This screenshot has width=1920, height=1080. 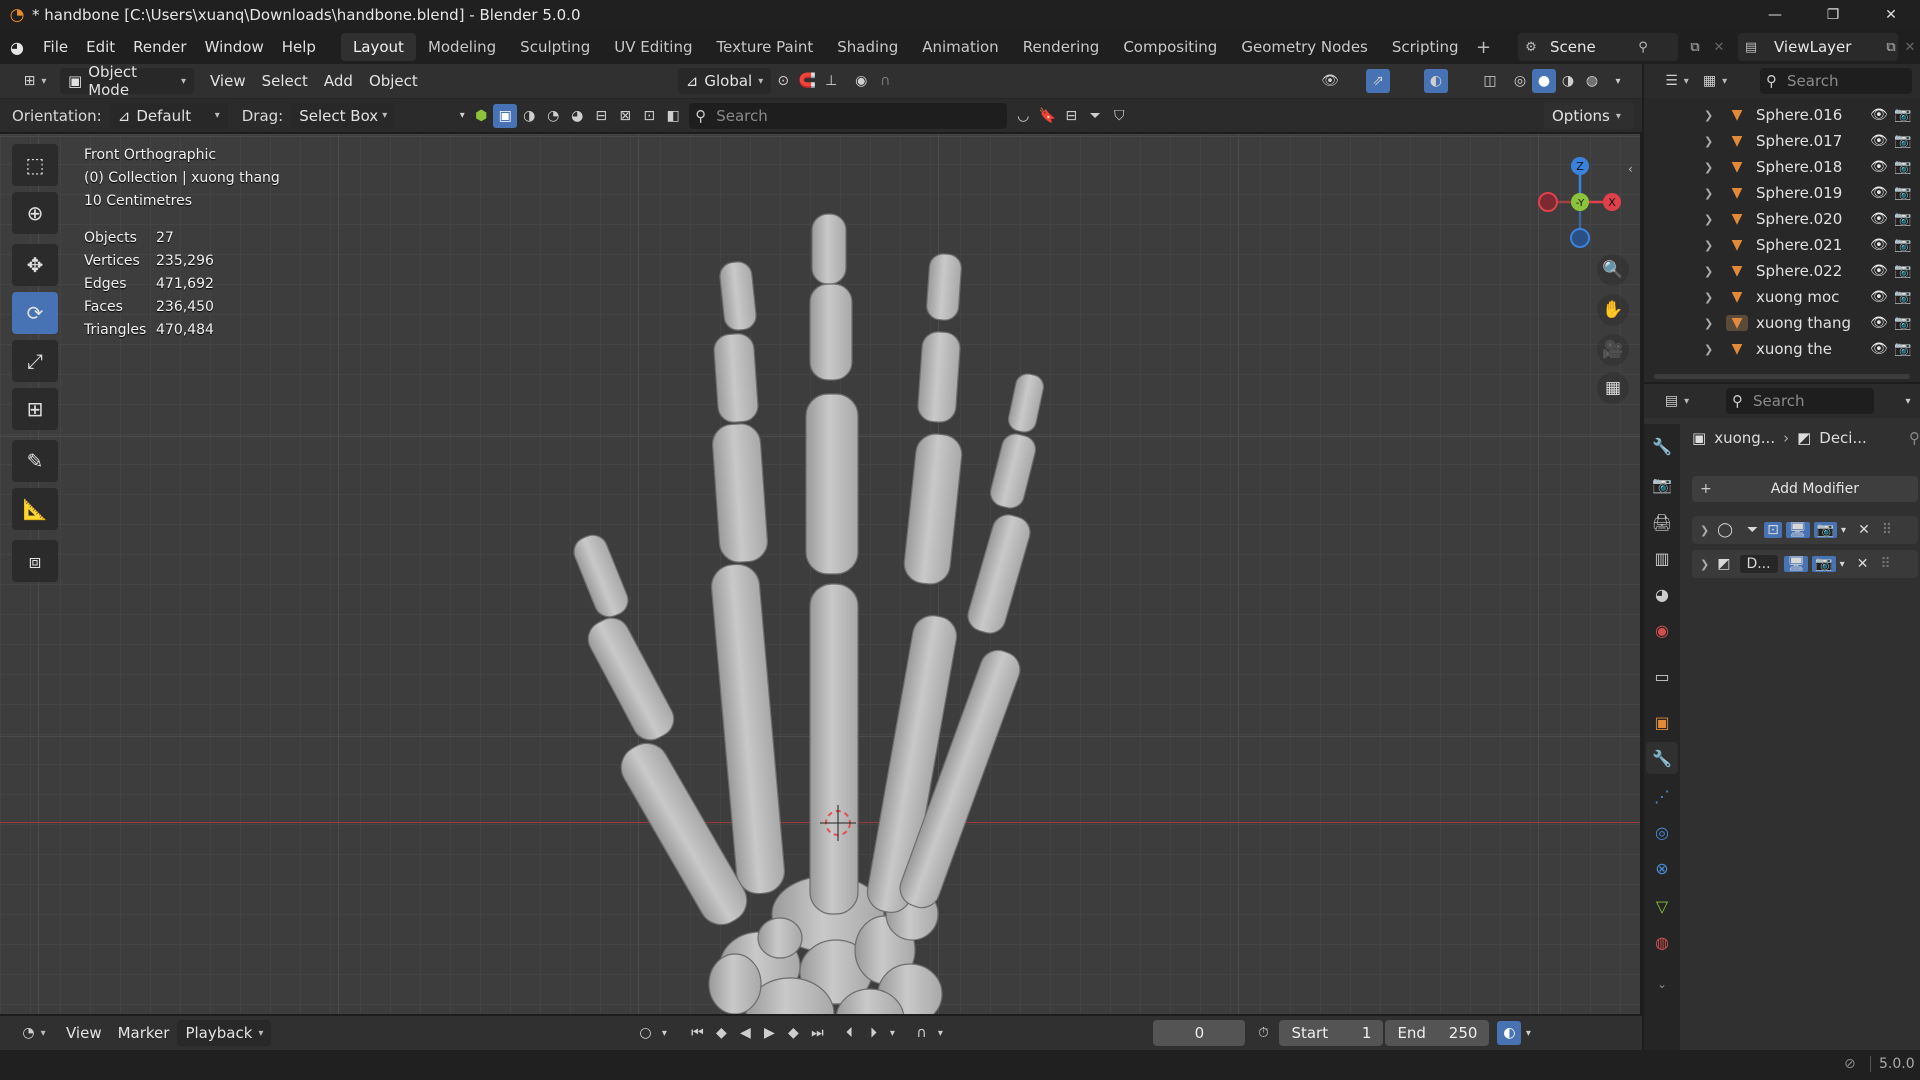 What do you see at coordinates (1908, 401) in the screenshot?
I see `properties-options-chevron-icon: ▾` at bounding box center [1908, 401].